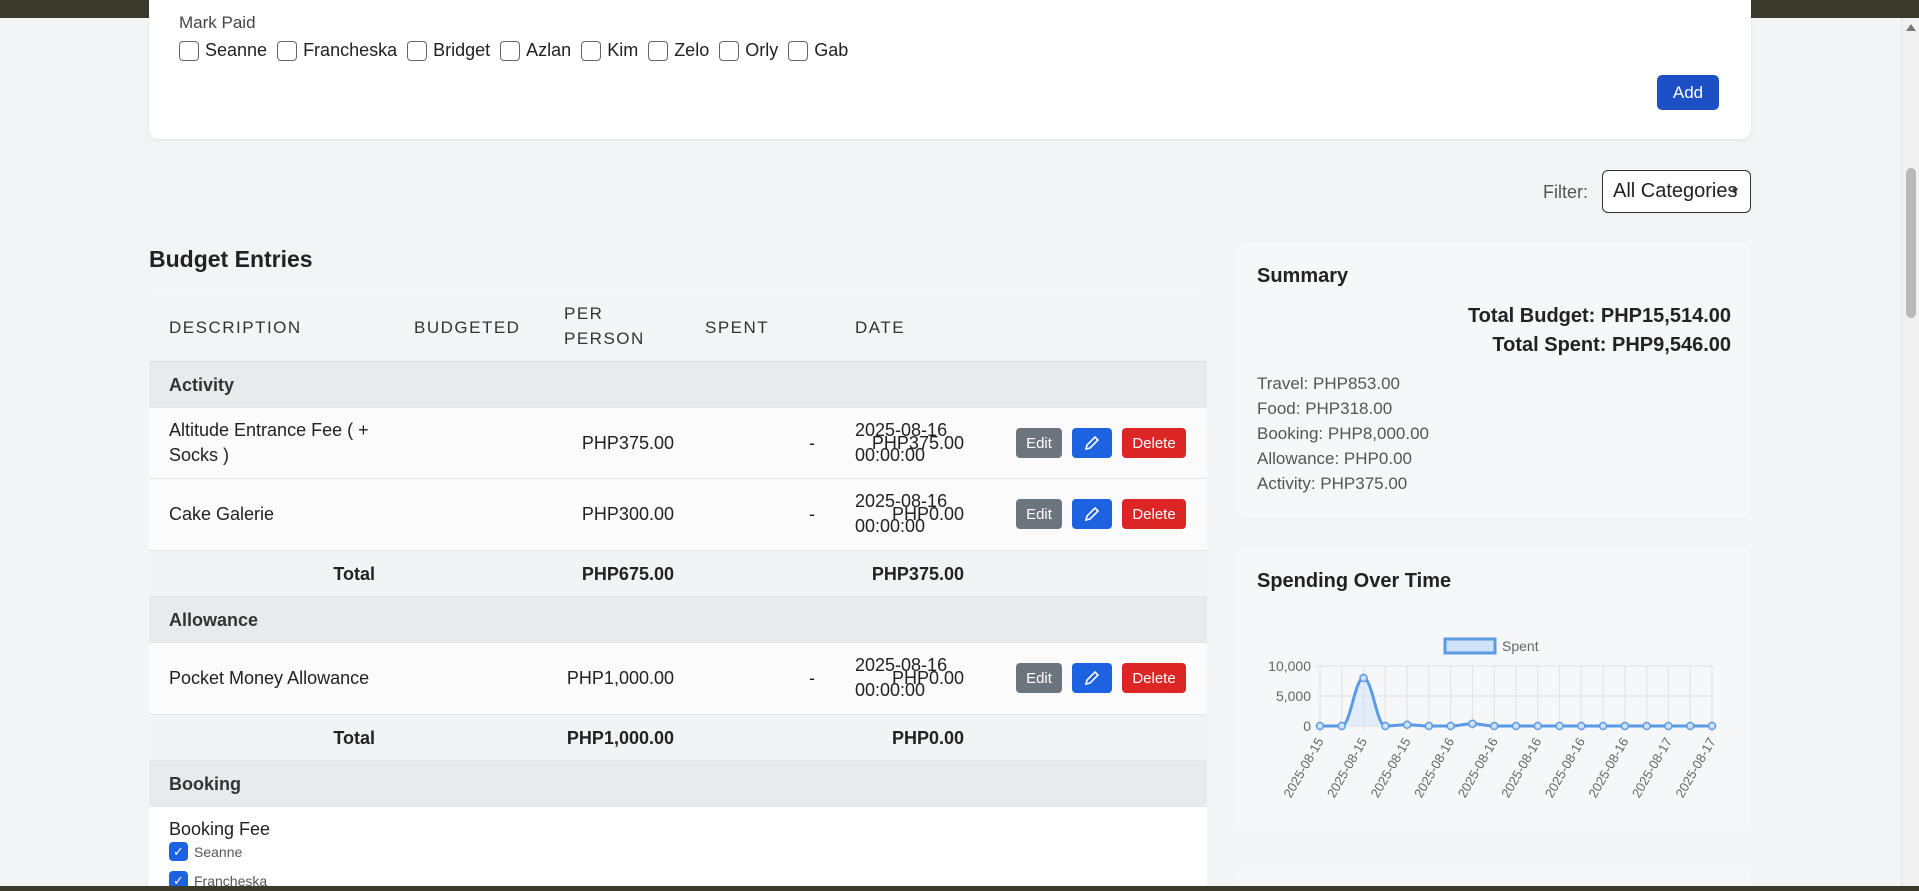  I want to click on paid-check-seanne: ✓ Seanne, so click(205, 851).